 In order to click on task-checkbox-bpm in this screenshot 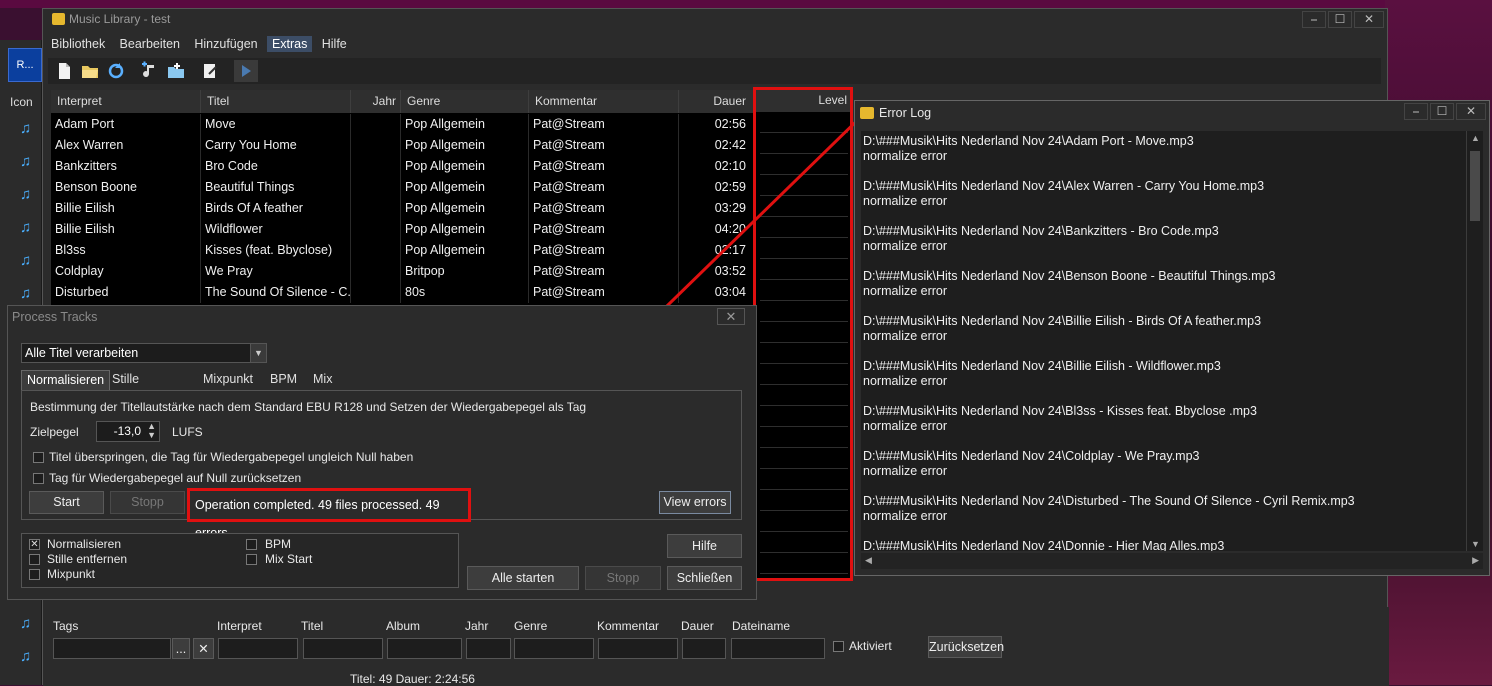, I will do `click(251, 544)`.